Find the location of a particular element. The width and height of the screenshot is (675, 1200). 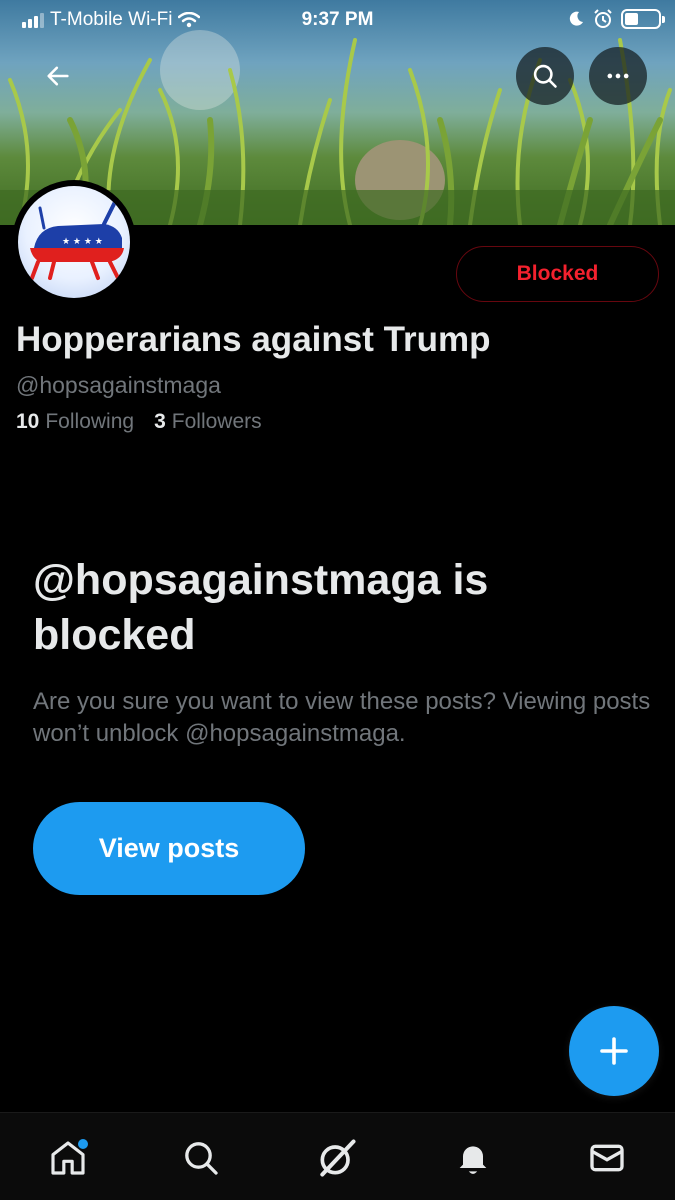

following-count: 10 is located at coordinates (28, 421).